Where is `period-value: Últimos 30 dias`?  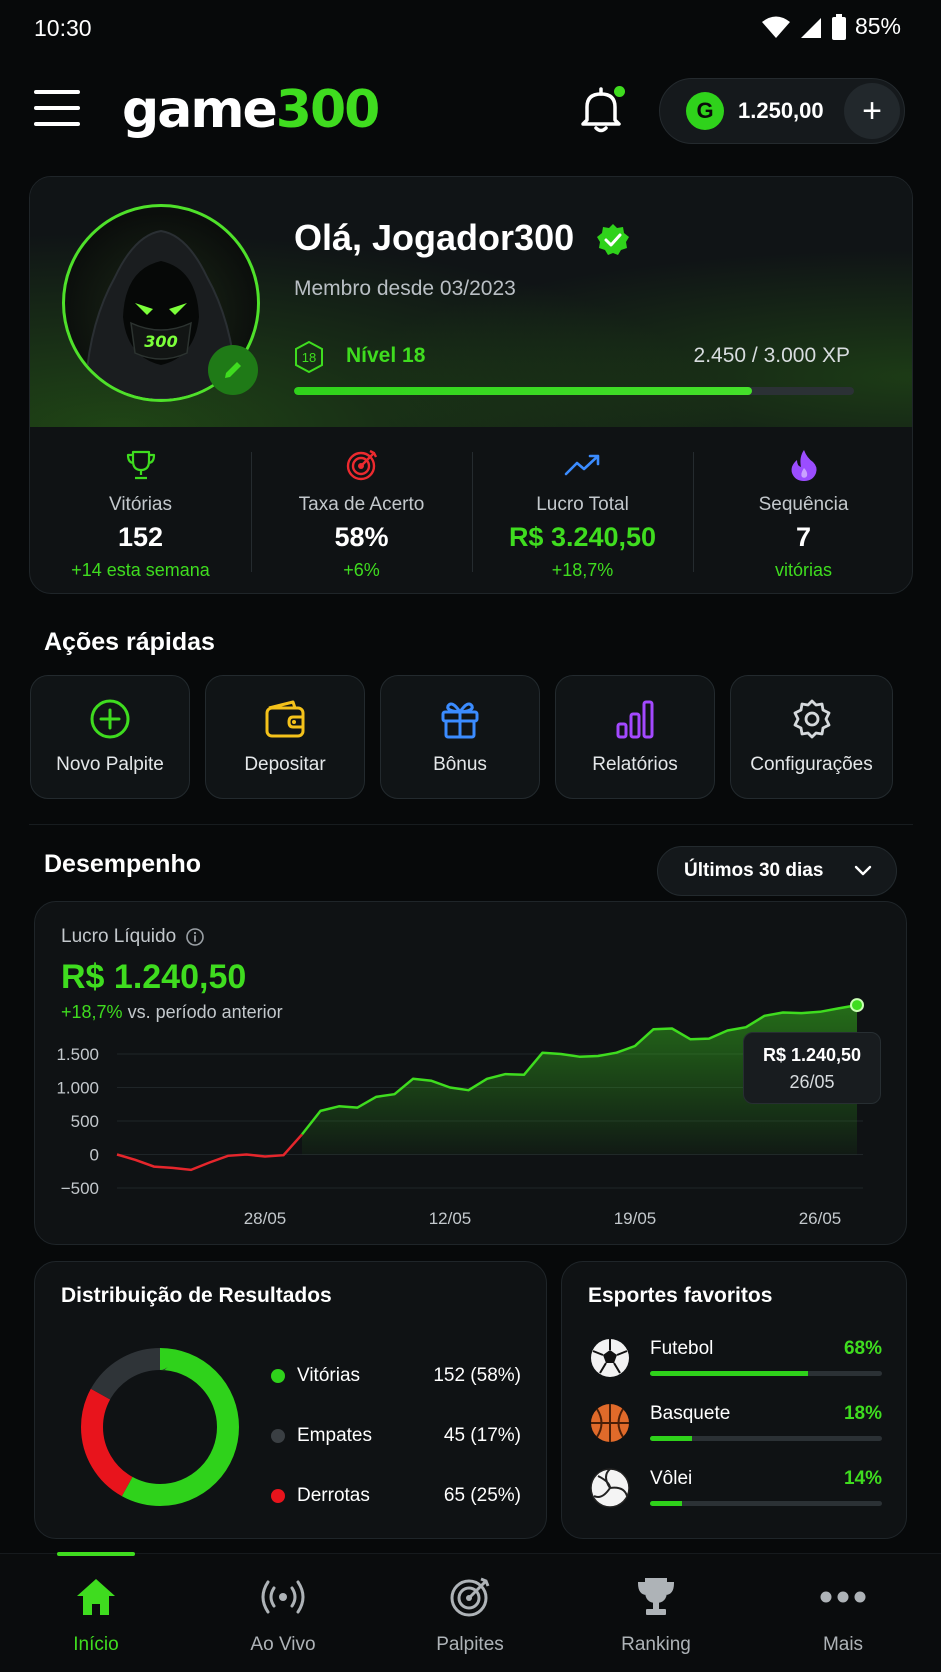
period-value: Últimos 30 dias is located at coordinates (754, 870).